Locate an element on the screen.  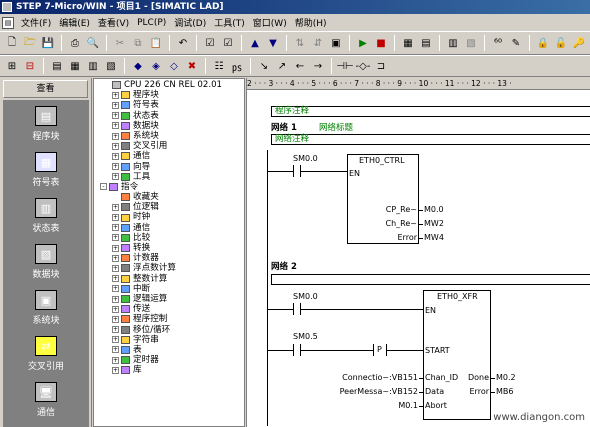
tree-item: + 转换 is located at coordinates (169, 248).